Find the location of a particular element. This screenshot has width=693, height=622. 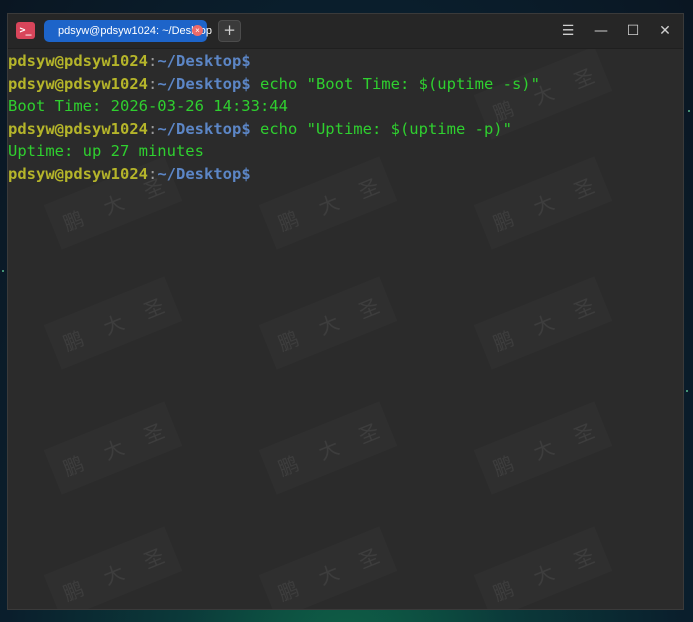

maximize-button: ☐ is located at coordinates (633, 31).